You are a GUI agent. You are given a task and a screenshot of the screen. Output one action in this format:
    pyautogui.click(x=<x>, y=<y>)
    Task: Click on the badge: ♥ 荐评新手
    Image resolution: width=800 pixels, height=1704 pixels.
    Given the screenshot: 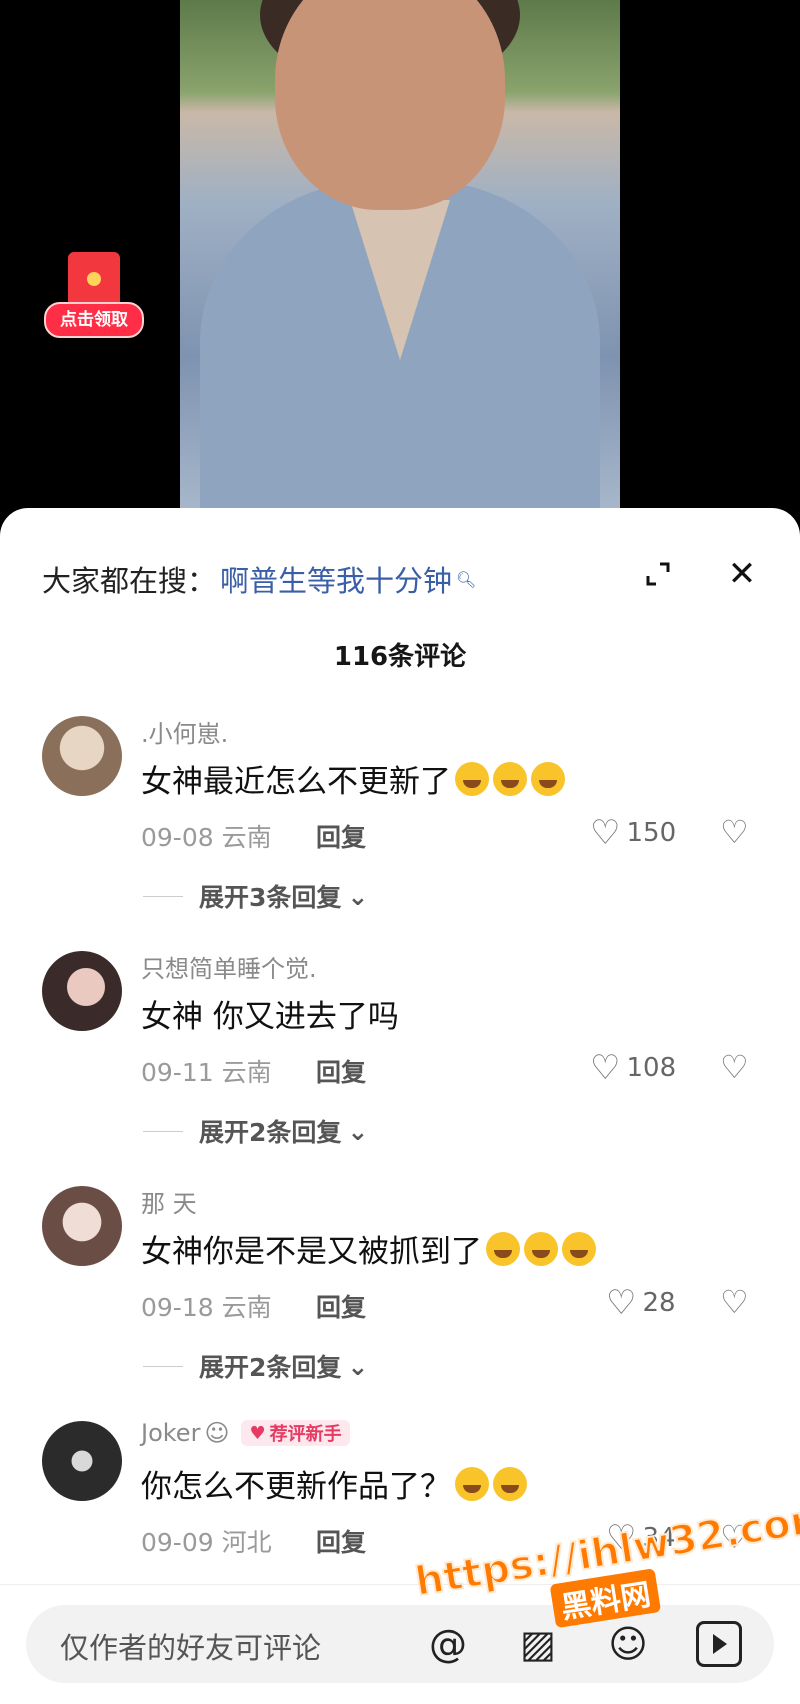 What is the action you would take?
    pyautogui.click(x=295, y=1433)
    